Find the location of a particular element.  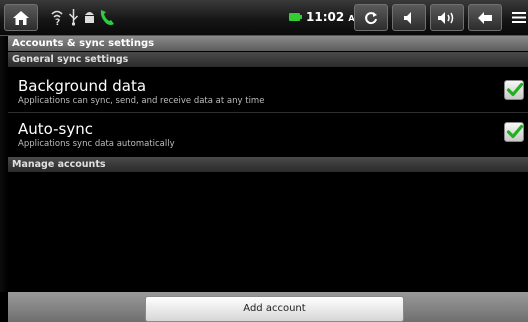

back-icon is located at coordinates (485, 17).